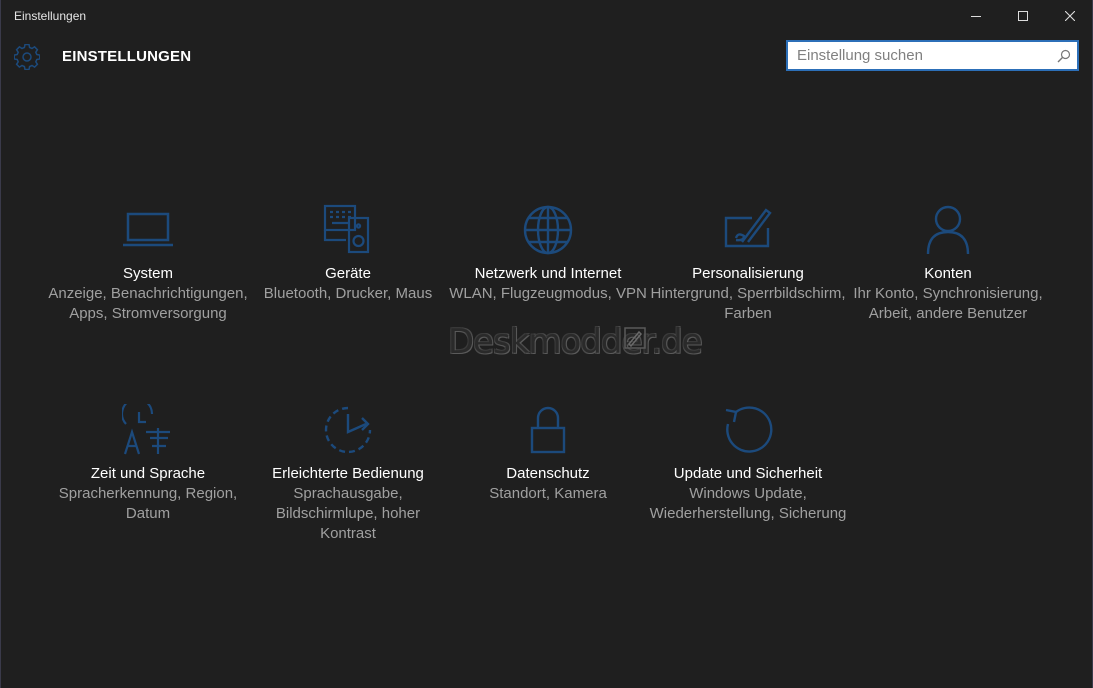  I want to click on tile-title: Datenschutz, so click(548, 473).